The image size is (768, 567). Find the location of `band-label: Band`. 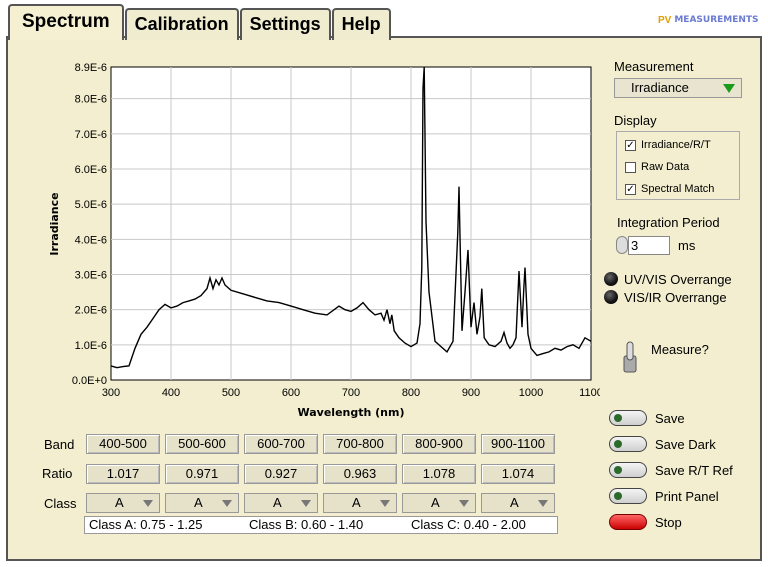

band-label: Band is located at coordinates (59, 444).